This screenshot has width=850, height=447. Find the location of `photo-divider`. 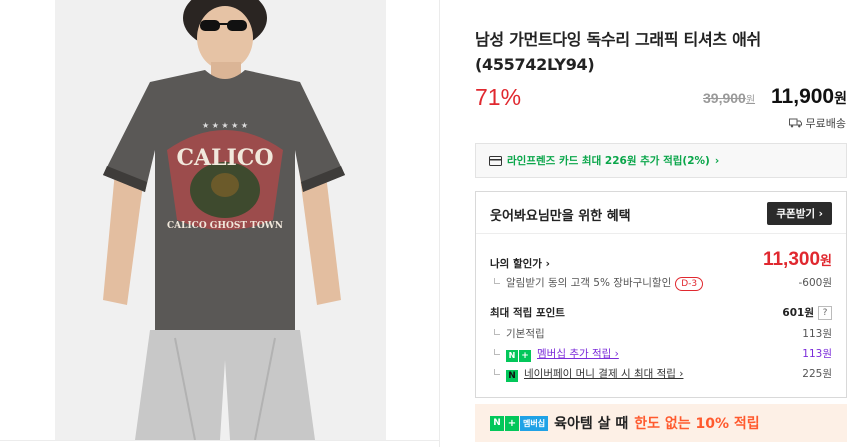

photo-divider is located at coordinates (220, 440).